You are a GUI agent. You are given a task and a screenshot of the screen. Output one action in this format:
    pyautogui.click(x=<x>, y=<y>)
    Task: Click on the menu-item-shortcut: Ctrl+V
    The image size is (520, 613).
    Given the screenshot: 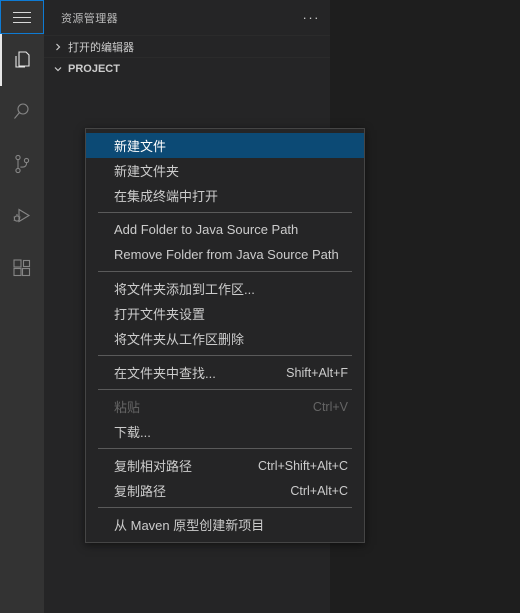 What is the action you would take?
    pyautogui.click(x=330, y=406)
    